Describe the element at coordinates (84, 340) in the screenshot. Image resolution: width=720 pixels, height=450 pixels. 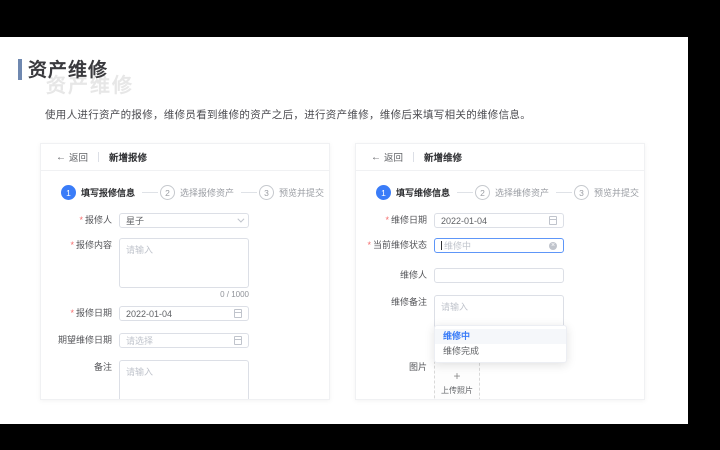
I see `expect-date-label: 期望维修日期` at that location.